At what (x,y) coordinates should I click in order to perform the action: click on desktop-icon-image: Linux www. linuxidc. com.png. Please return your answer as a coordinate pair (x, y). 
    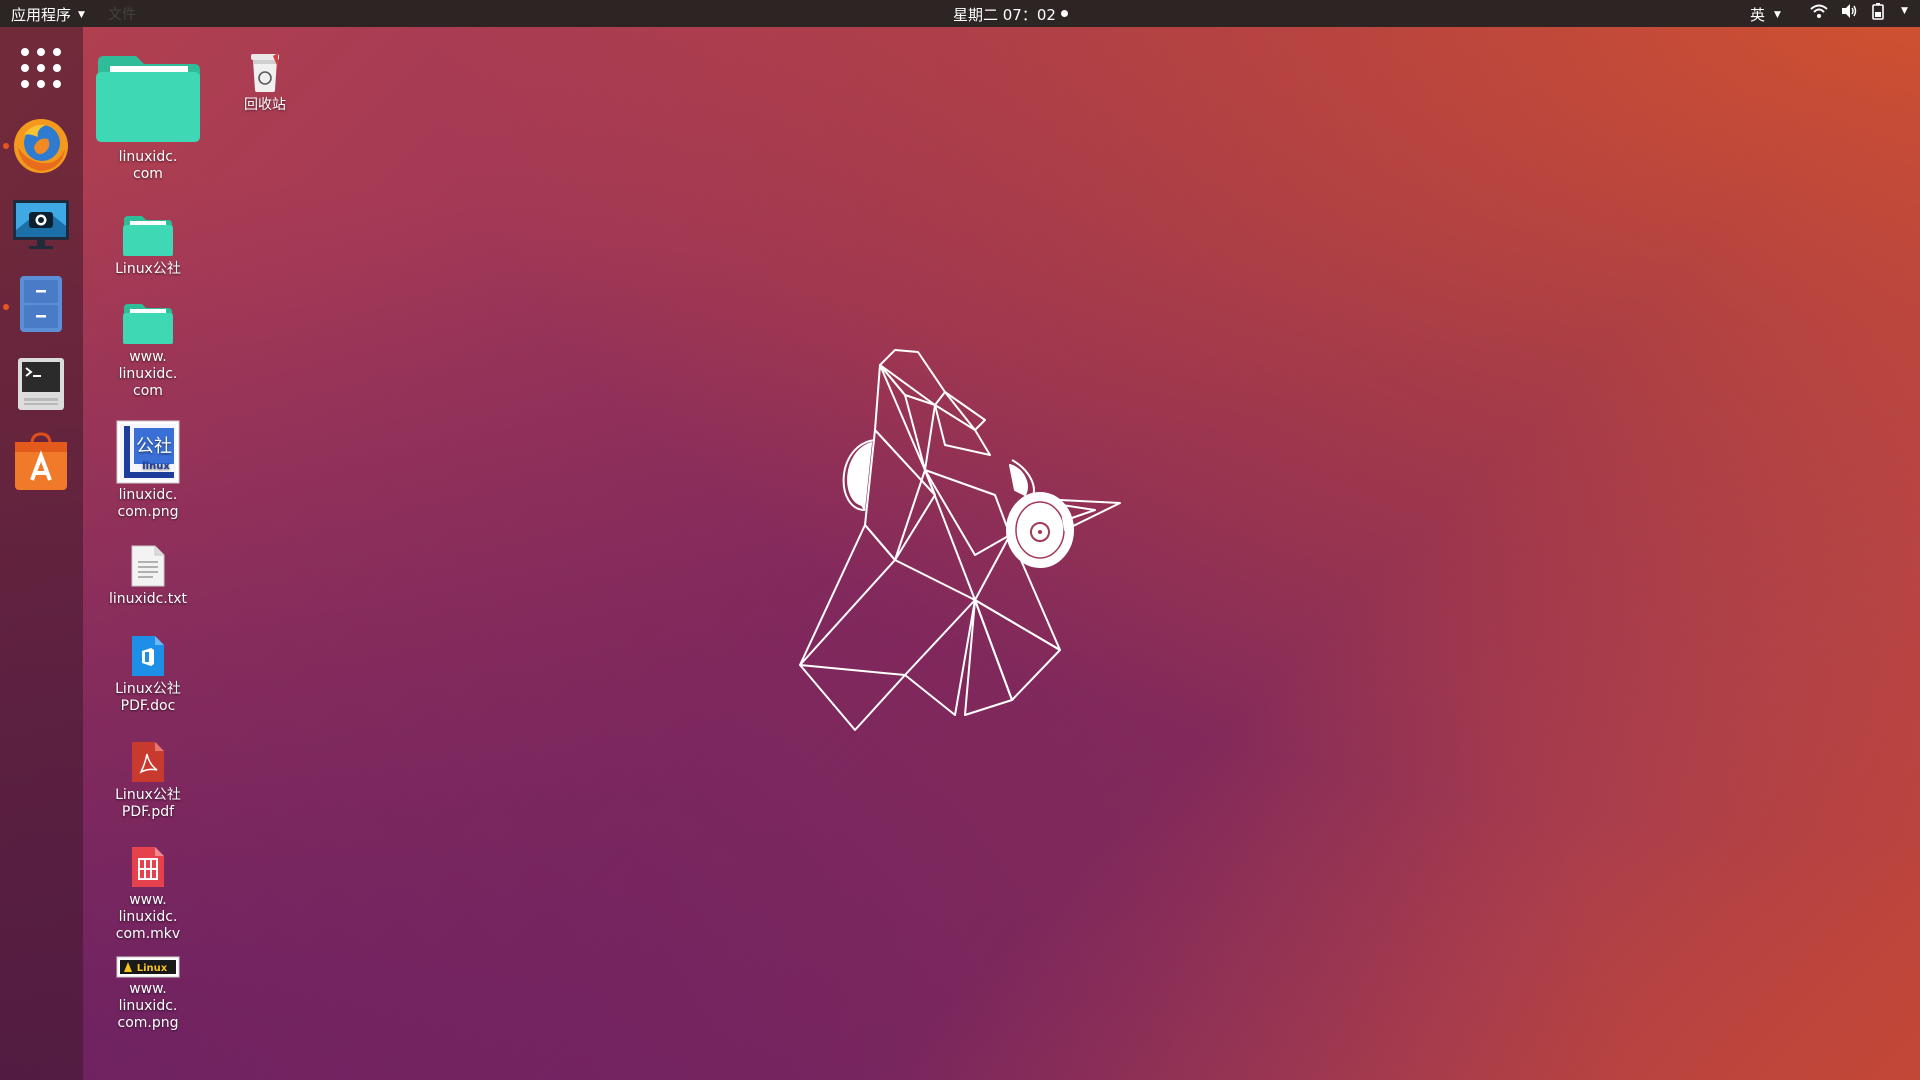
    Looking at the image, I should click on (148, 994).